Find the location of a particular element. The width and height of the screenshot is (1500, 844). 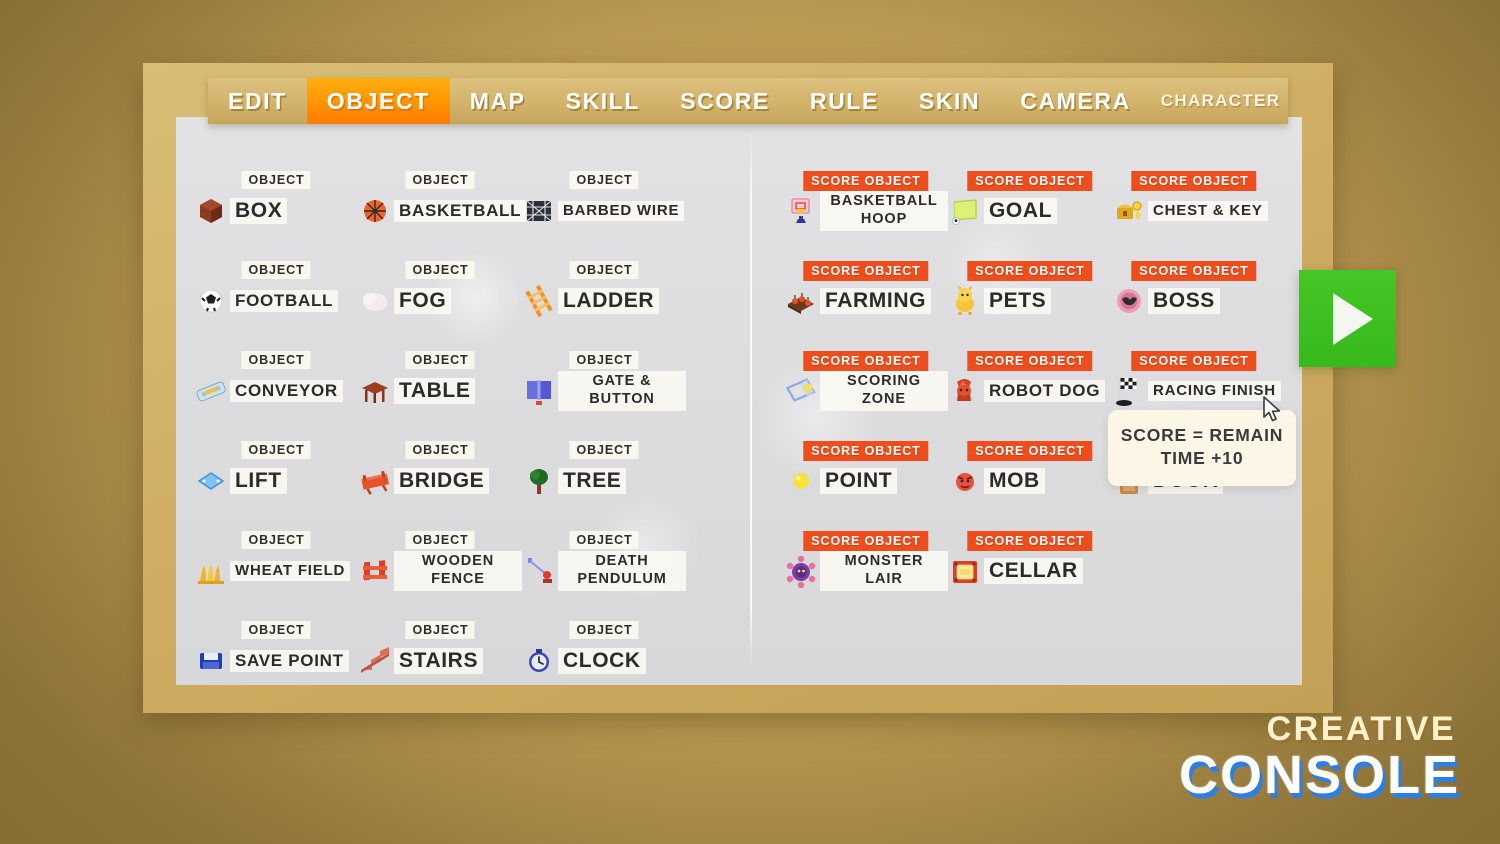

item-row: WOODEN FENCE is located at coordinates (440, 571).